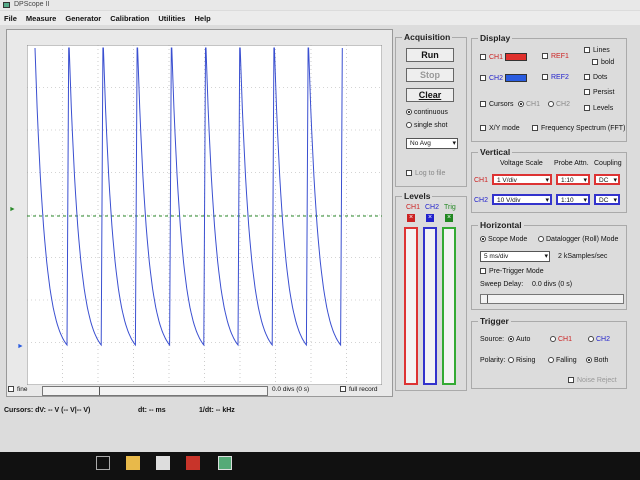 The image size is (640, 480). I want to click on polarity-both-radio, so click(589, 360).